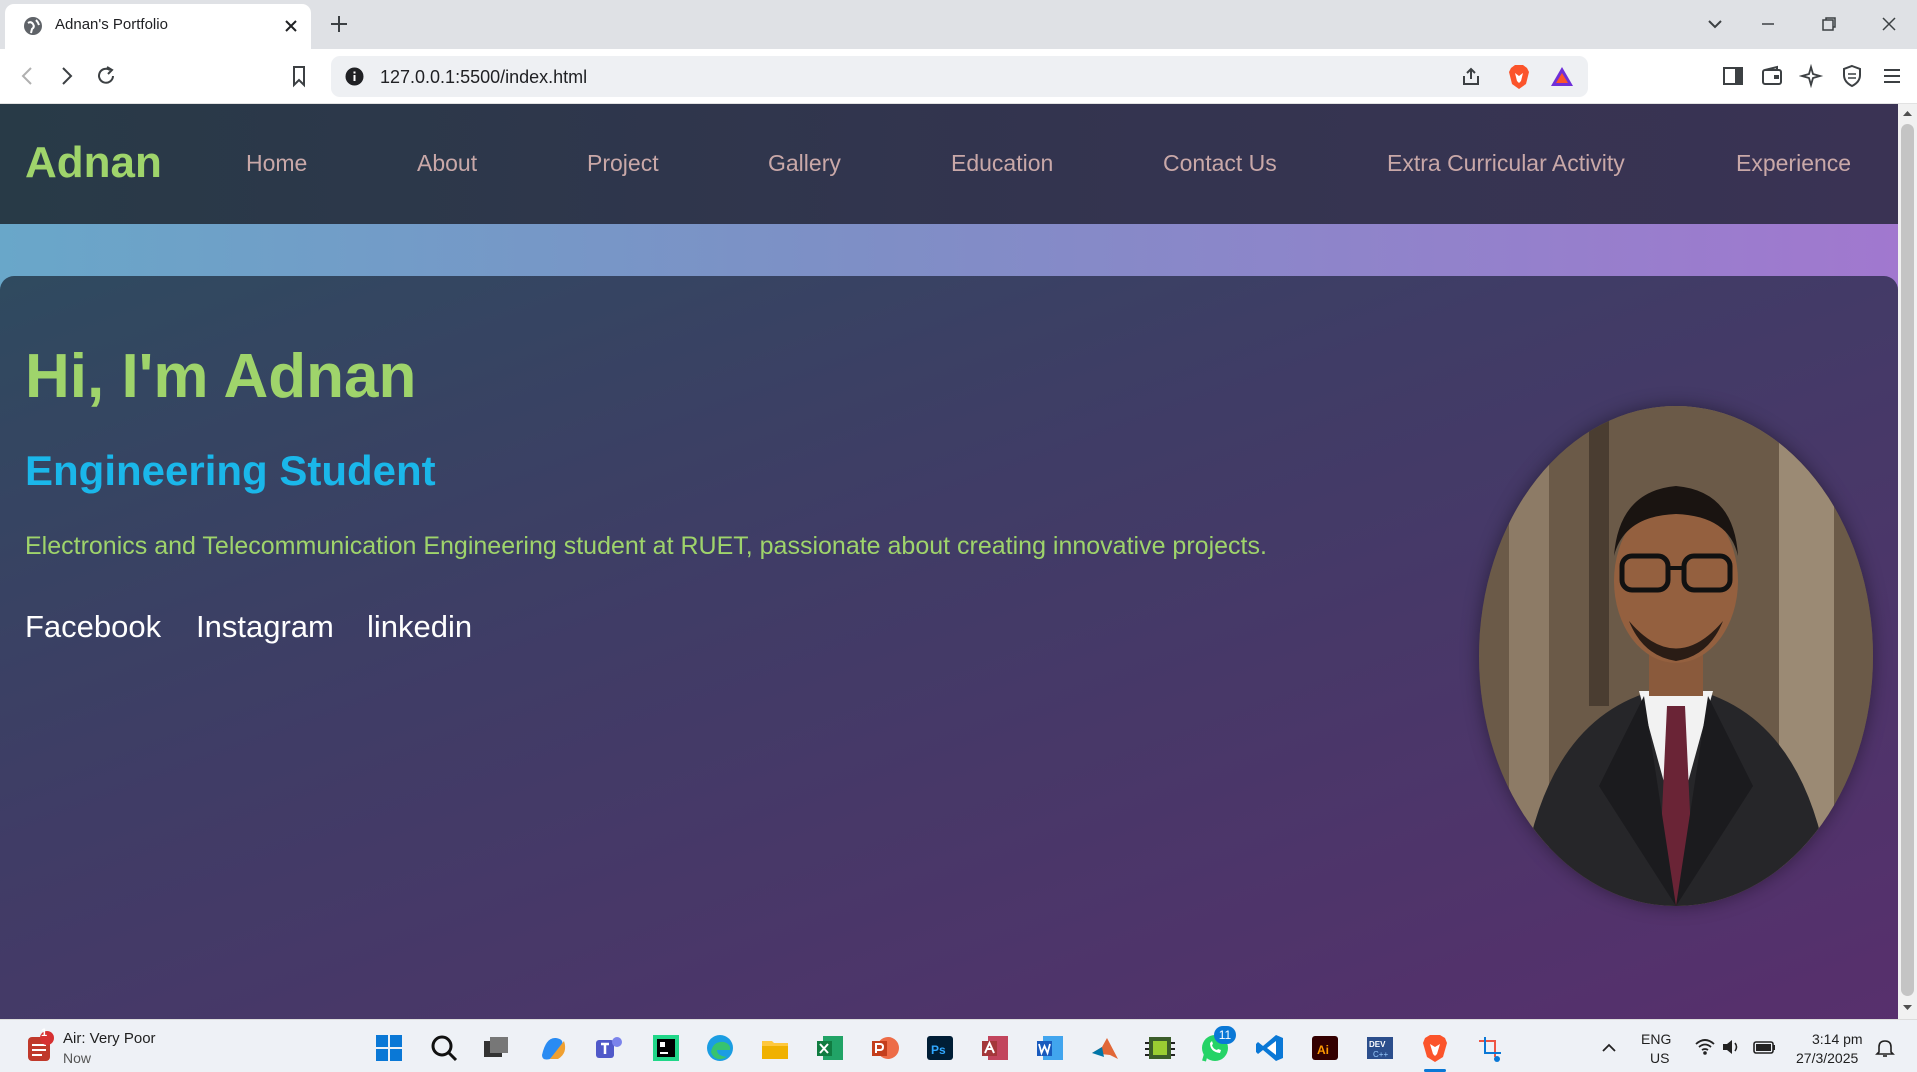  Describe the element at coordinates (775, 1048) in the screenshot. I see `file-explorer-icon` at that location.